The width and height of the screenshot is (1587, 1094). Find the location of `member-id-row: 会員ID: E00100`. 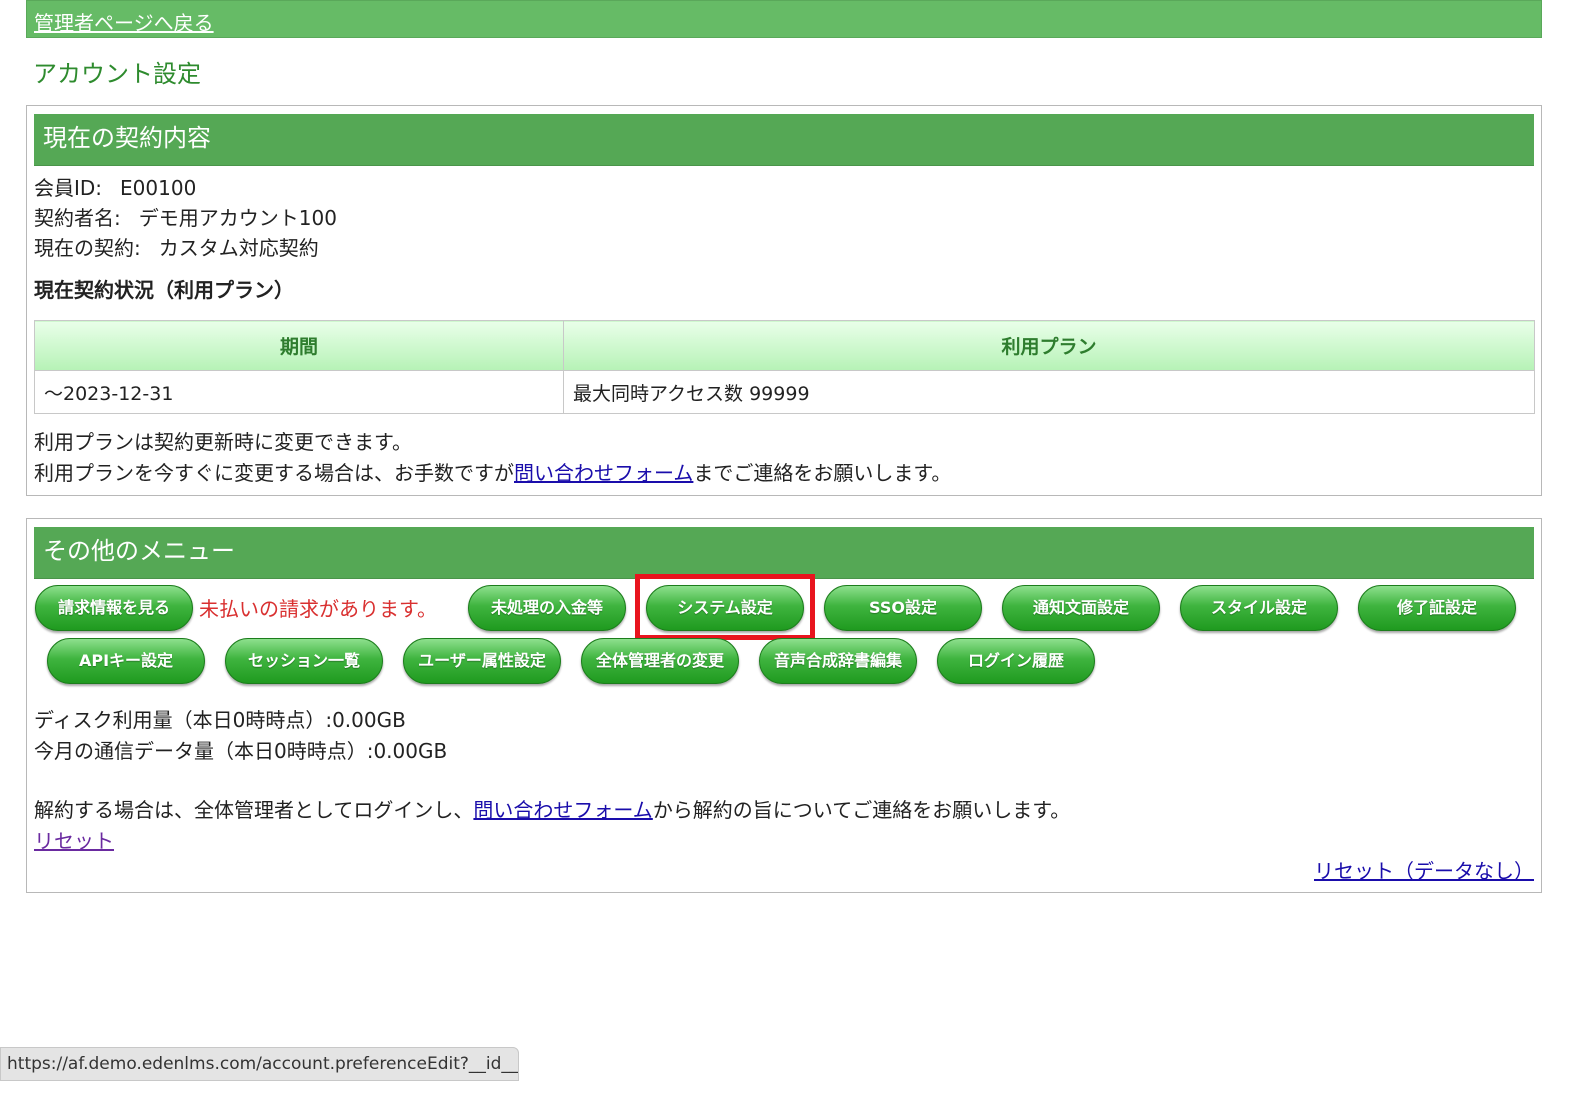

member-id-row: 会員ID: E00100 is located at coordinates (115, 186).